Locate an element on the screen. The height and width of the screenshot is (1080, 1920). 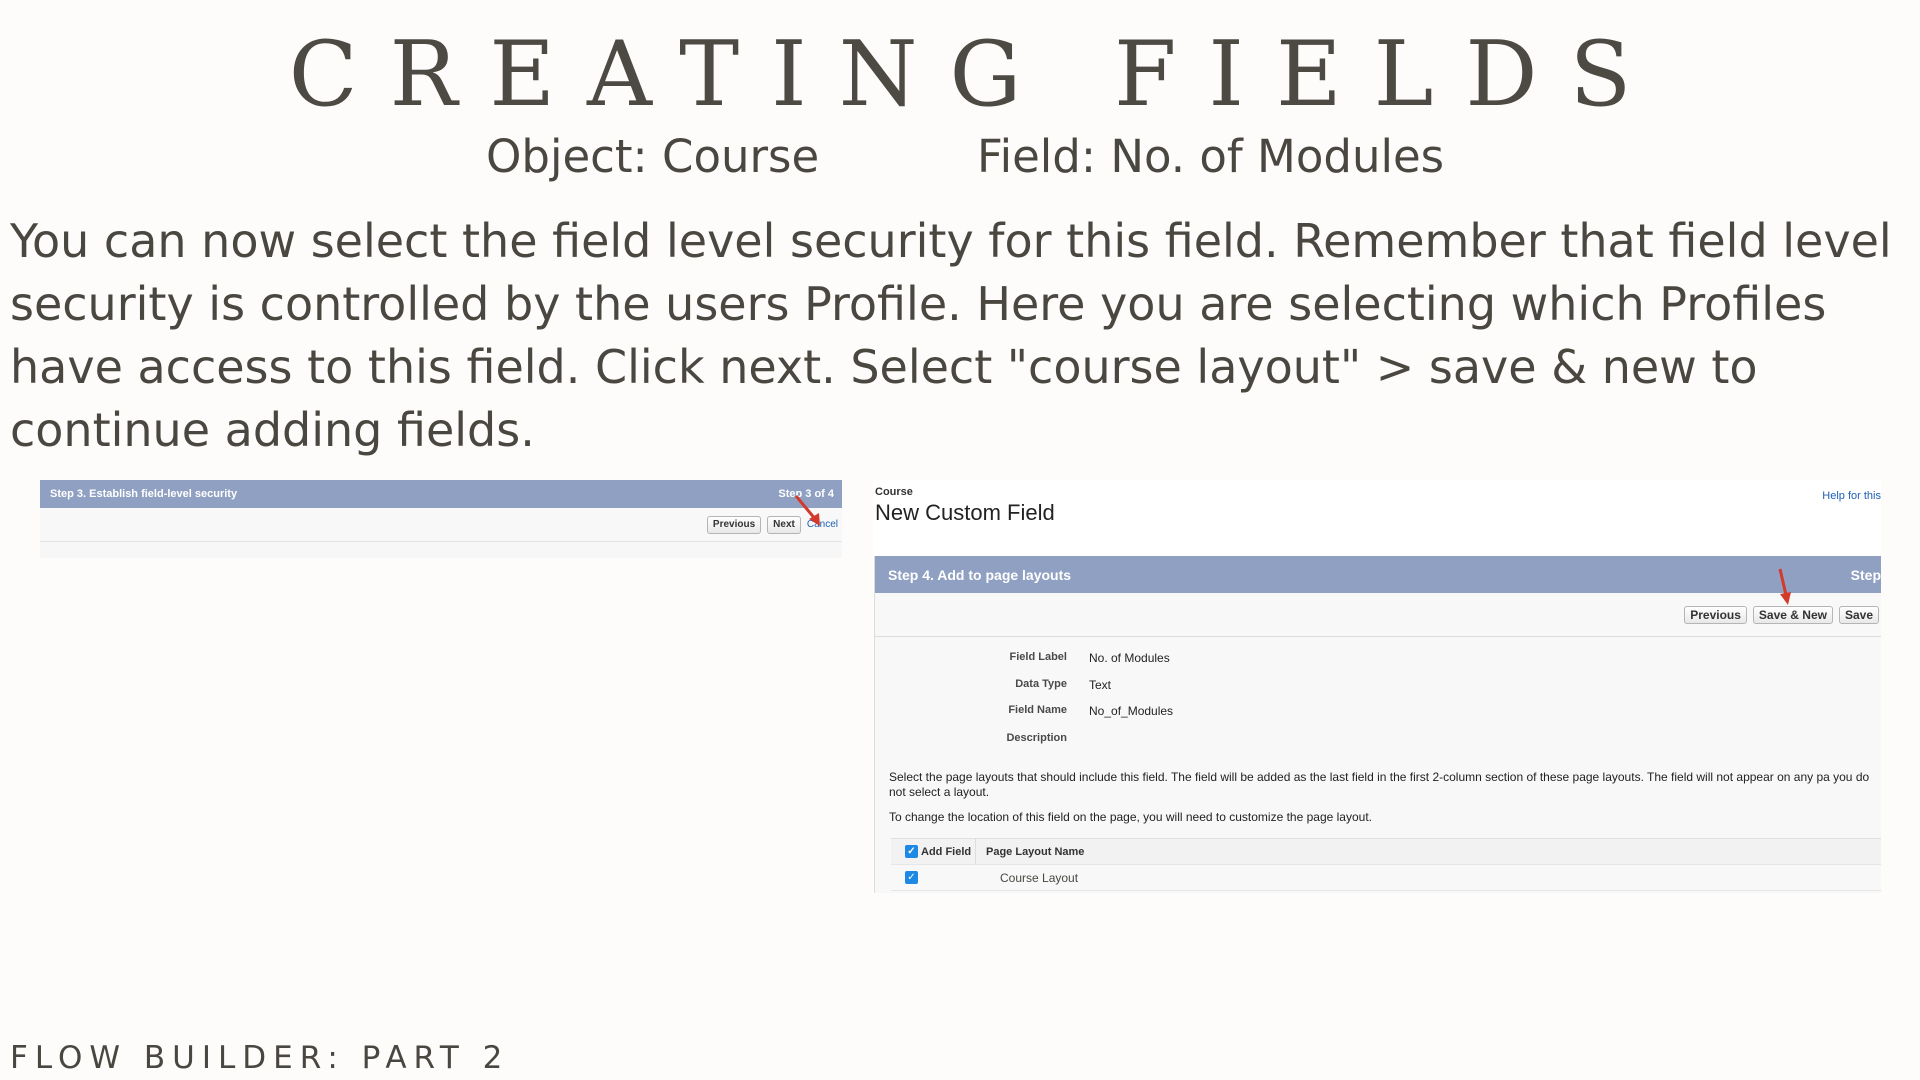
save-button: Save is located at coordinates (1858, 614).